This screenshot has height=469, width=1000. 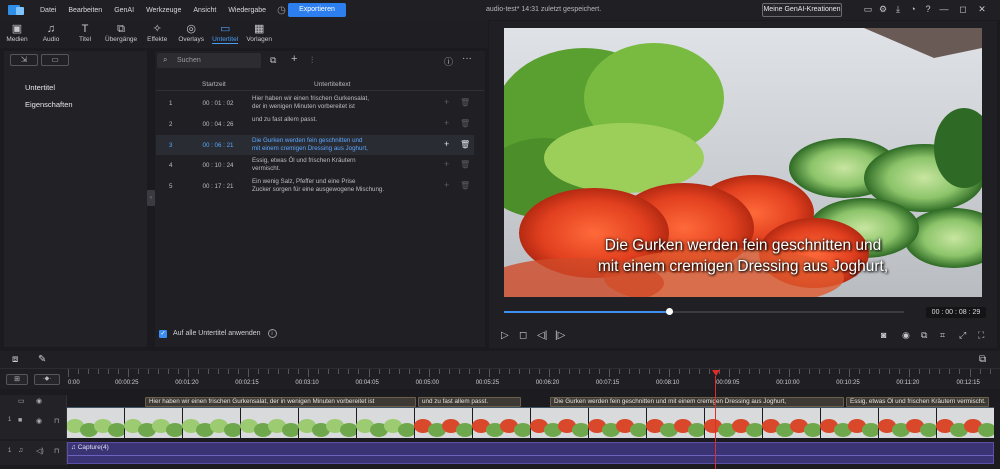 What do you see at coordinates (944, 9) in the screenshot?
I see `minimize-icon: —` at bounding box center [944, 9].